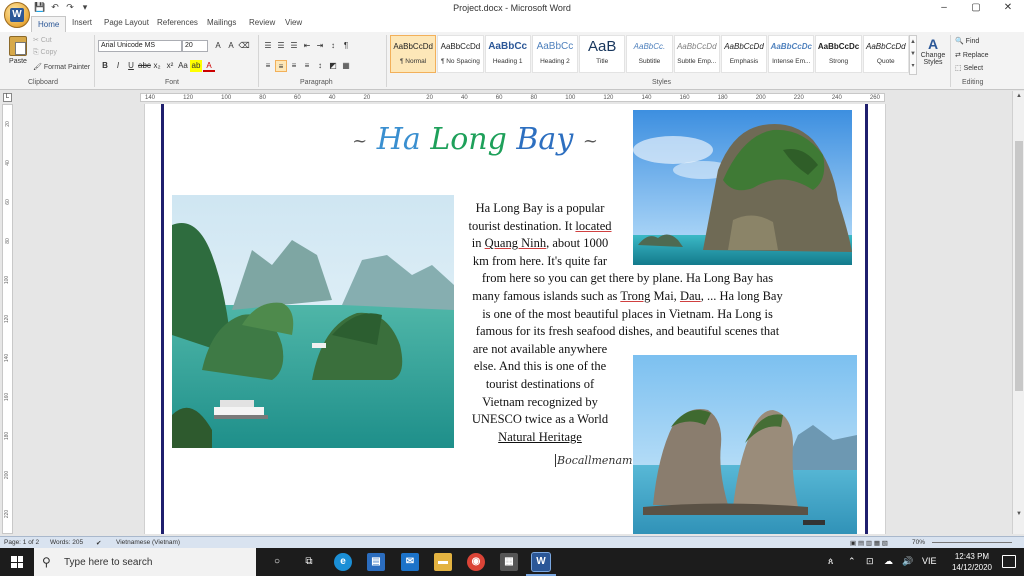 This screenshot has width=1024, height=576. Describe the element at coordinates (410, 562) in the screenshot. I see `mail-icon: ✉` at that location.